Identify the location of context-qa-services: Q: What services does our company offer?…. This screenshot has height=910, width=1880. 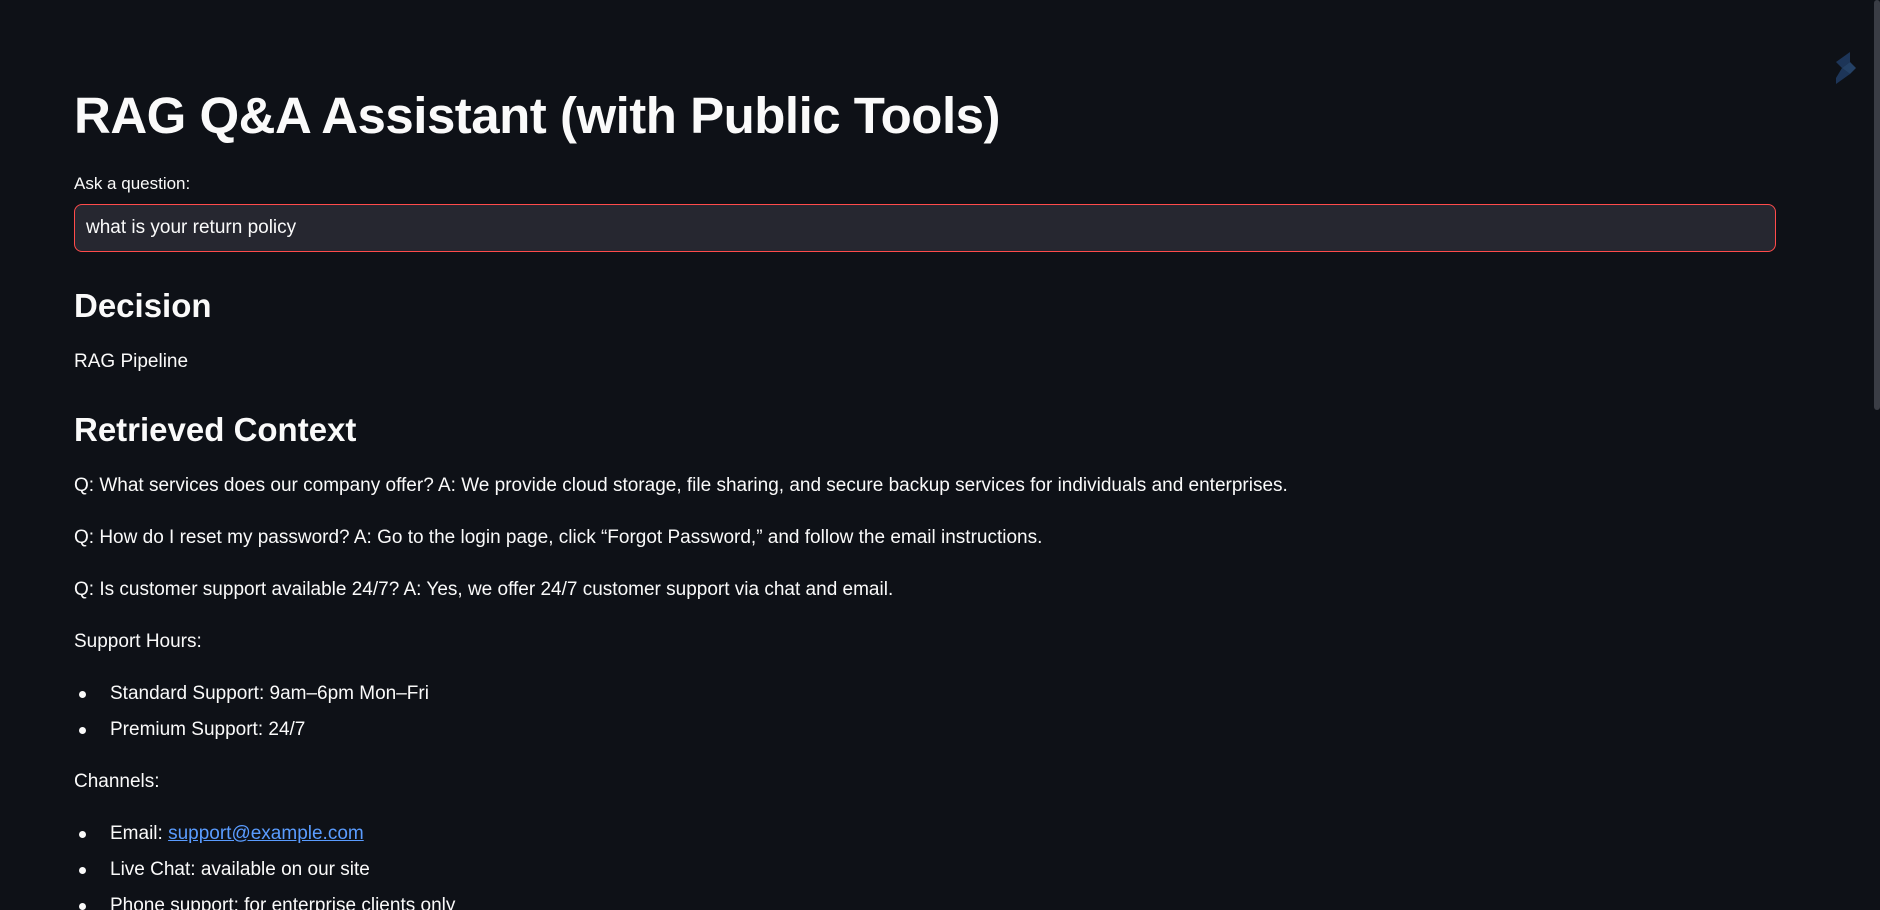
(681, 485).